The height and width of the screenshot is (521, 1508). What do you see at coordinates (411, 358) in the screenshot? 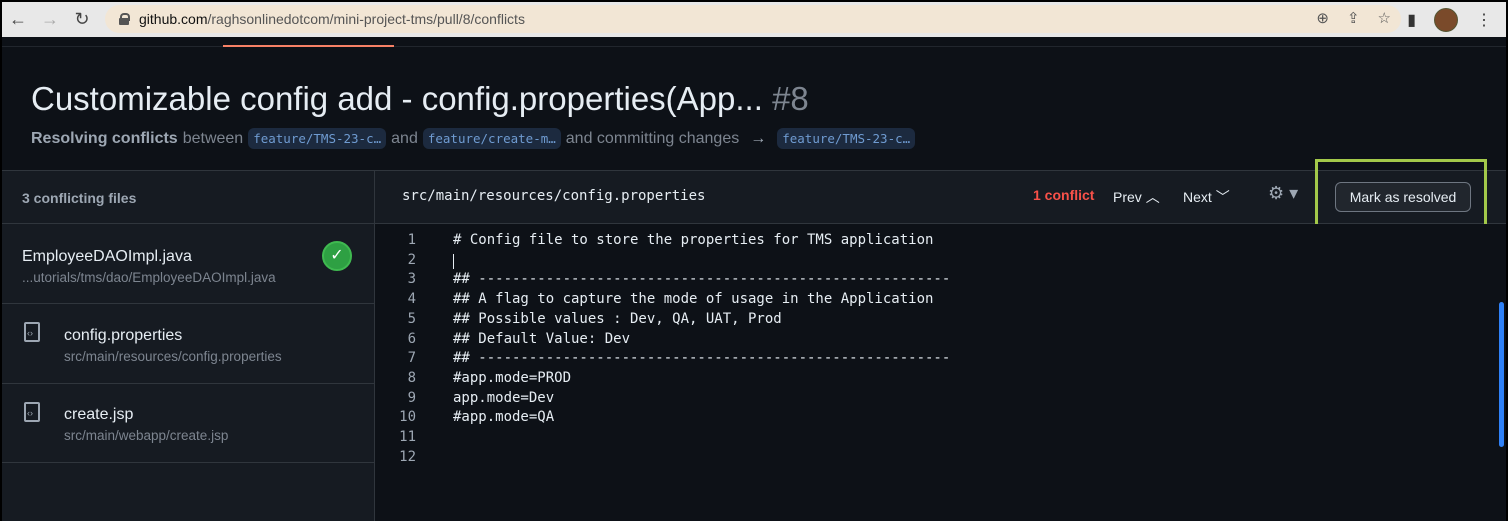
I see `line-number: 7` at bounding box center [411, 358].